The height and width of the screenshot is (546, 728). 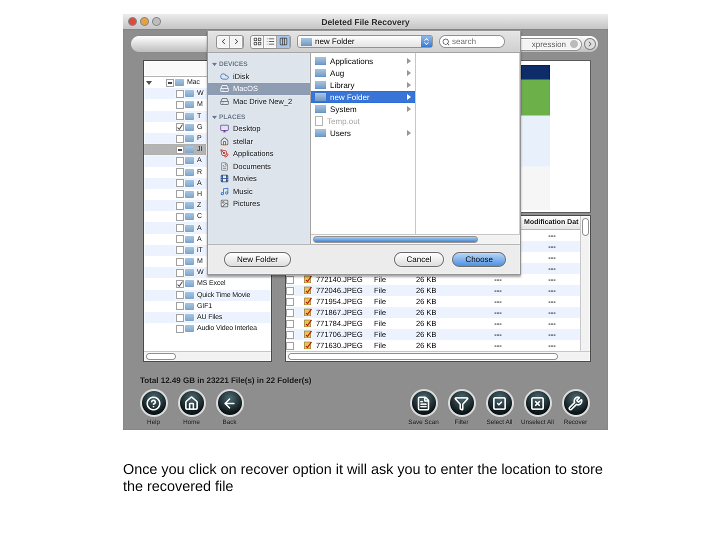 I want to click on file-item: Temp.out, so click(x=363, y=121).